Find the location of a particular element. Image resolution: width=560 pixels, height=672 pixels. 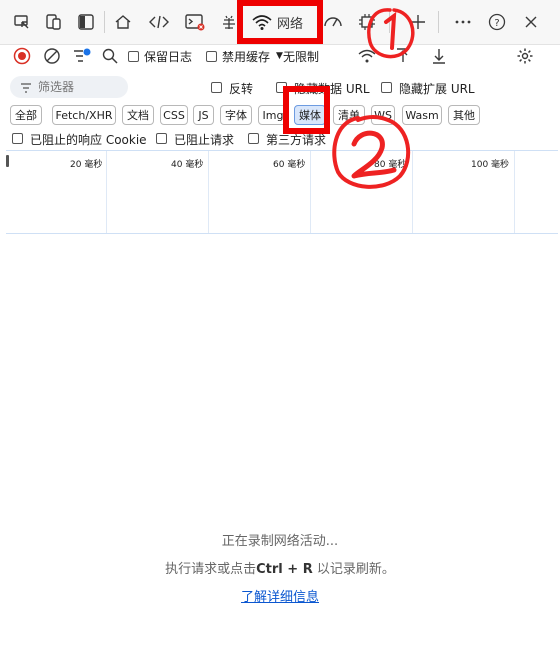

preserve-log-checkbox is located at coordinates (133, 56).